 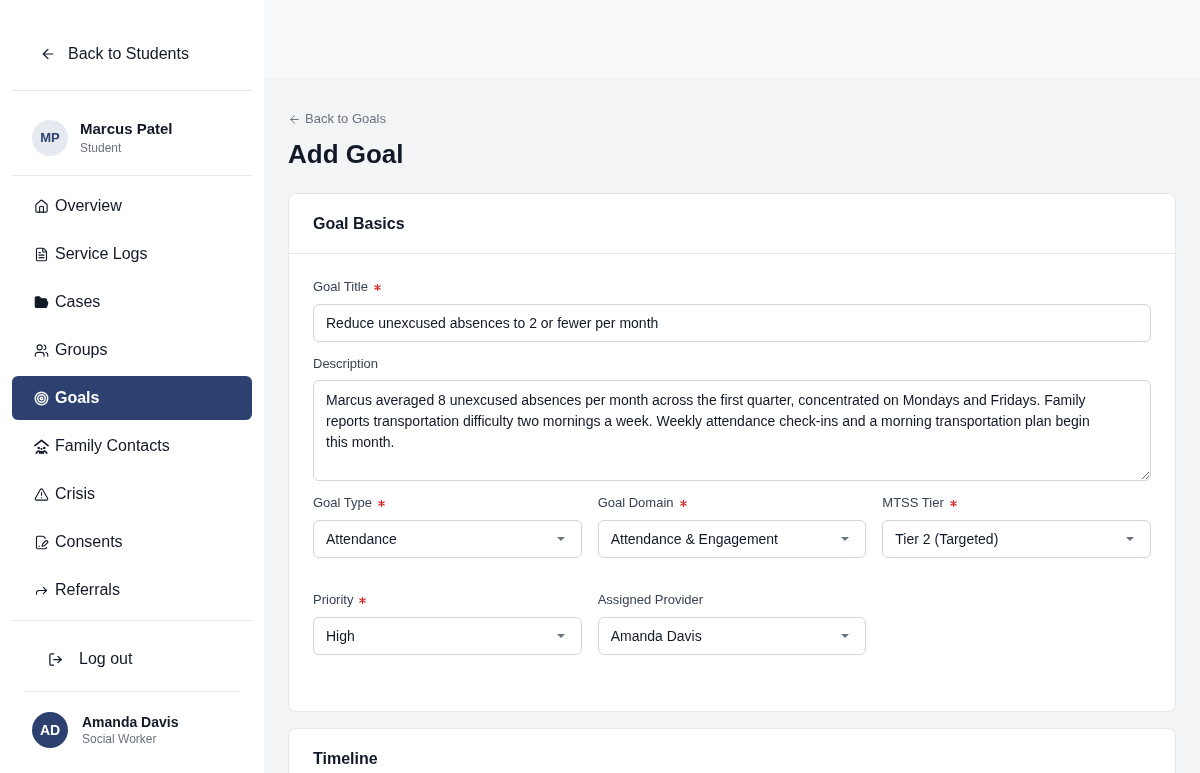 What do you see at coordinates (732, 539) in the screenshot?
I see `select-field: Attendance & Engagement` at bounding box center [732, 539].